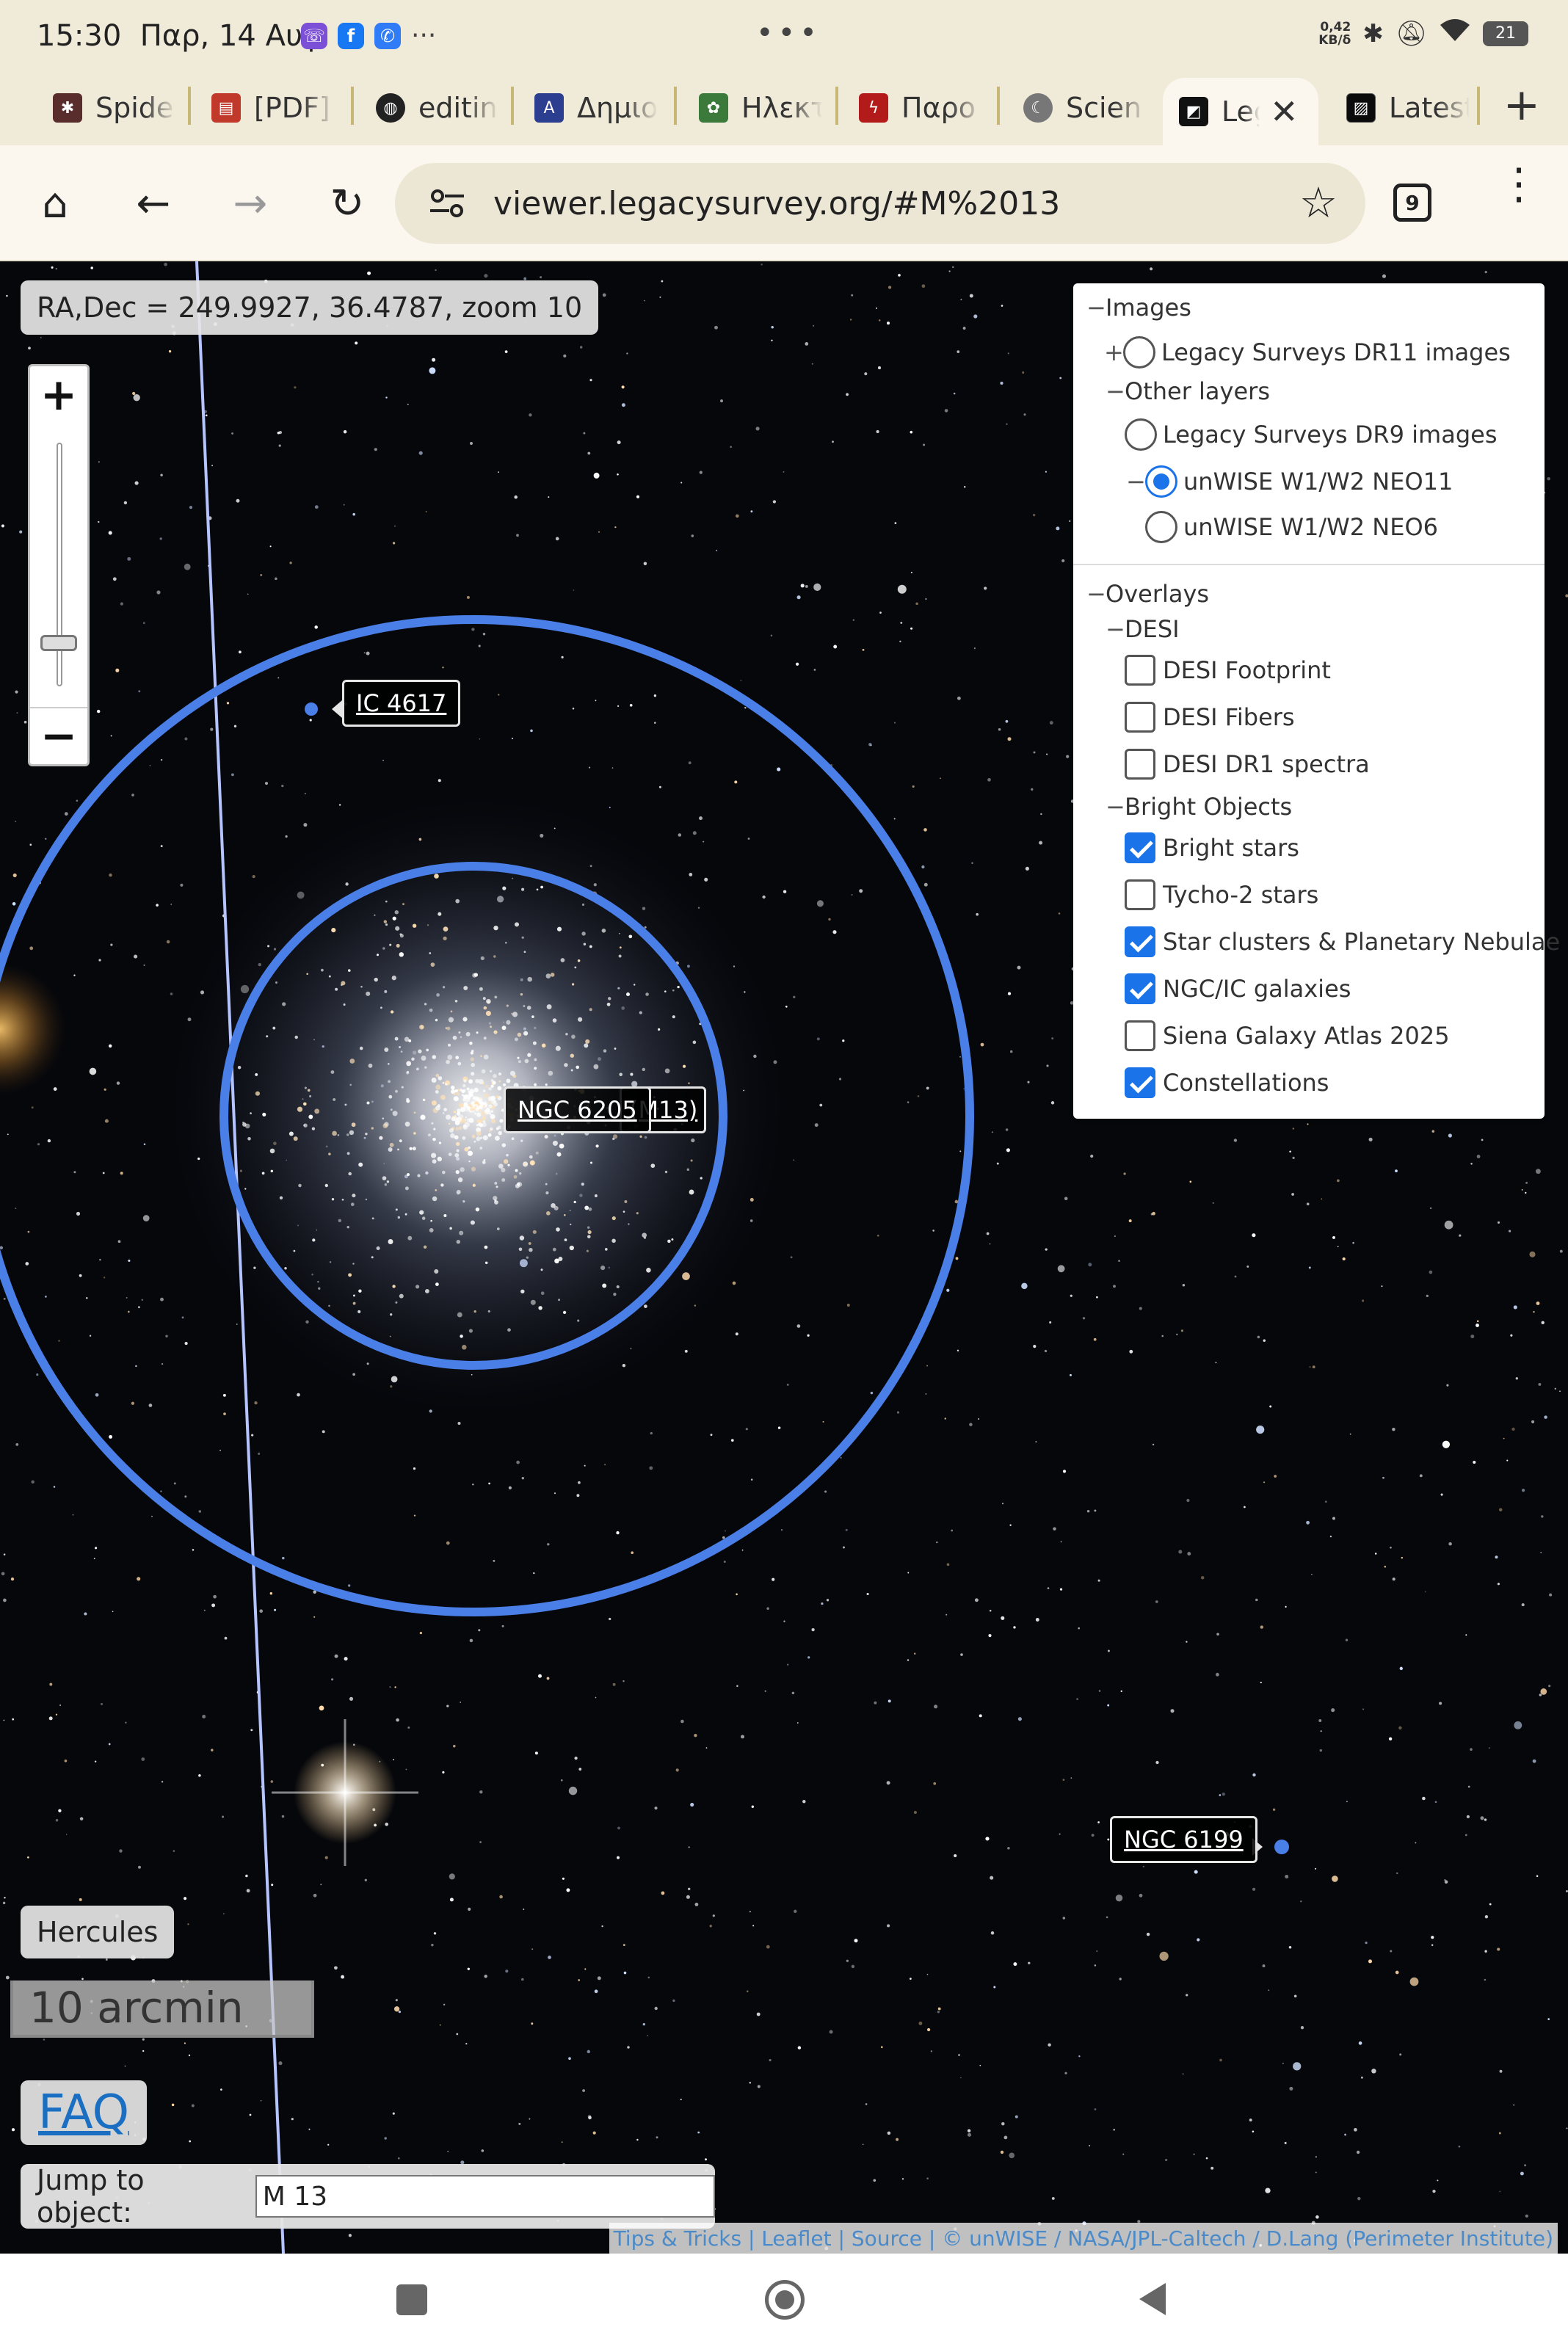 The image size is (1568, 2349). What do you see at coordinates (1140, 670) in the screenshot?
I see `checkbox-desi-footprint` at bounding box center [1140, 670].